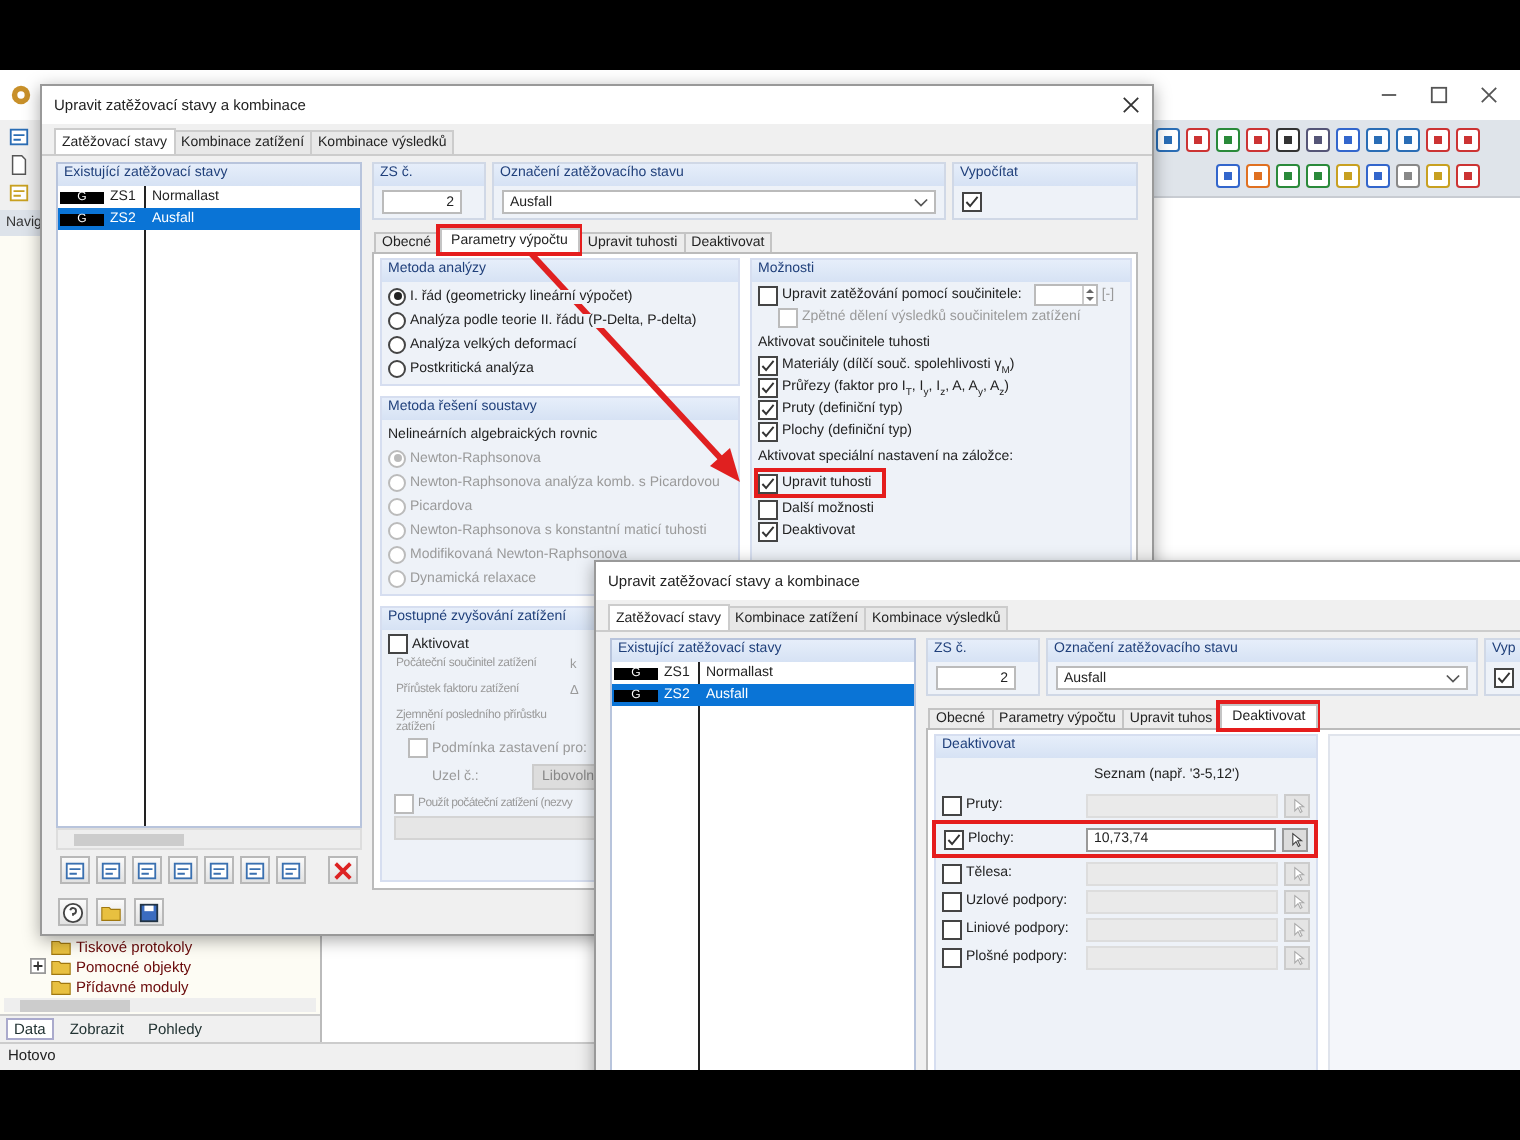 The width and height of the screenshot is (1520, 1140). What do you see at coordinates (38, 966) in the screenshot?
I see `expand-icon` at bounding box center [38, 966].